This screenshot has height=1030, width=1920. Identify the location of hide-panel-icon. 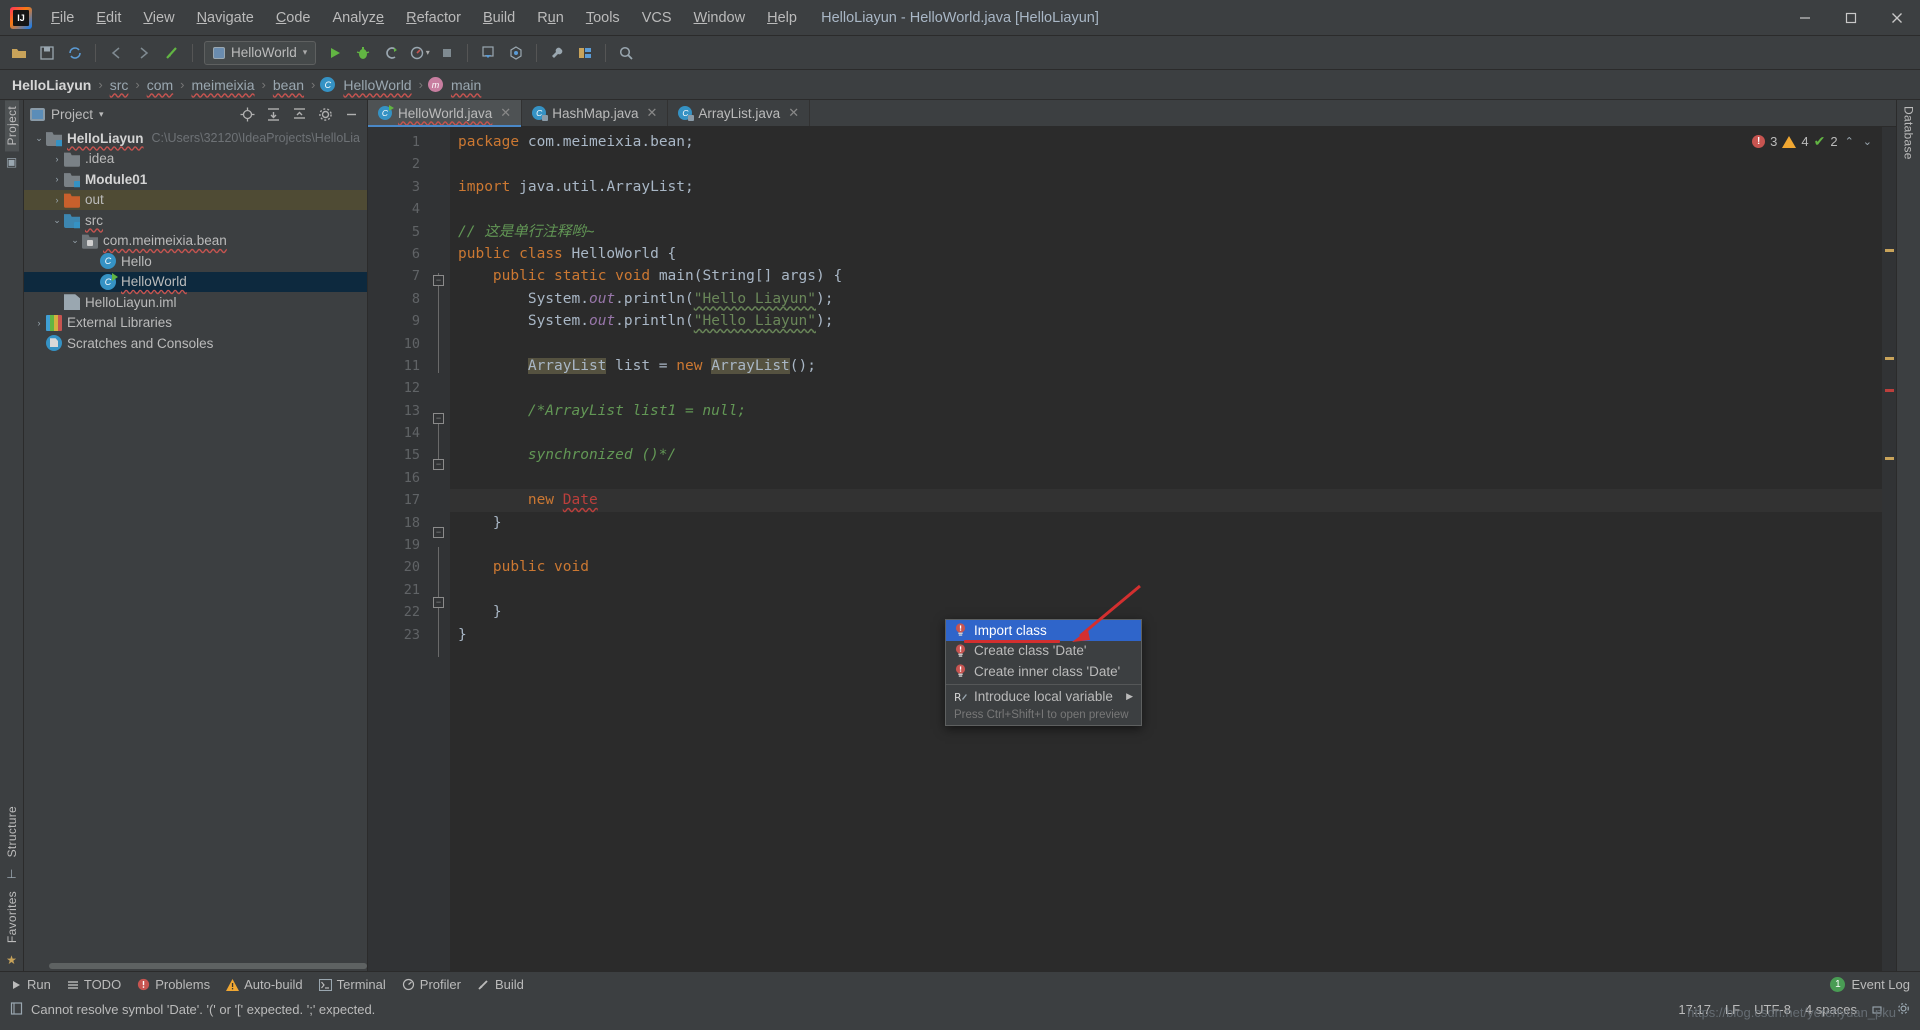
(351, 114).